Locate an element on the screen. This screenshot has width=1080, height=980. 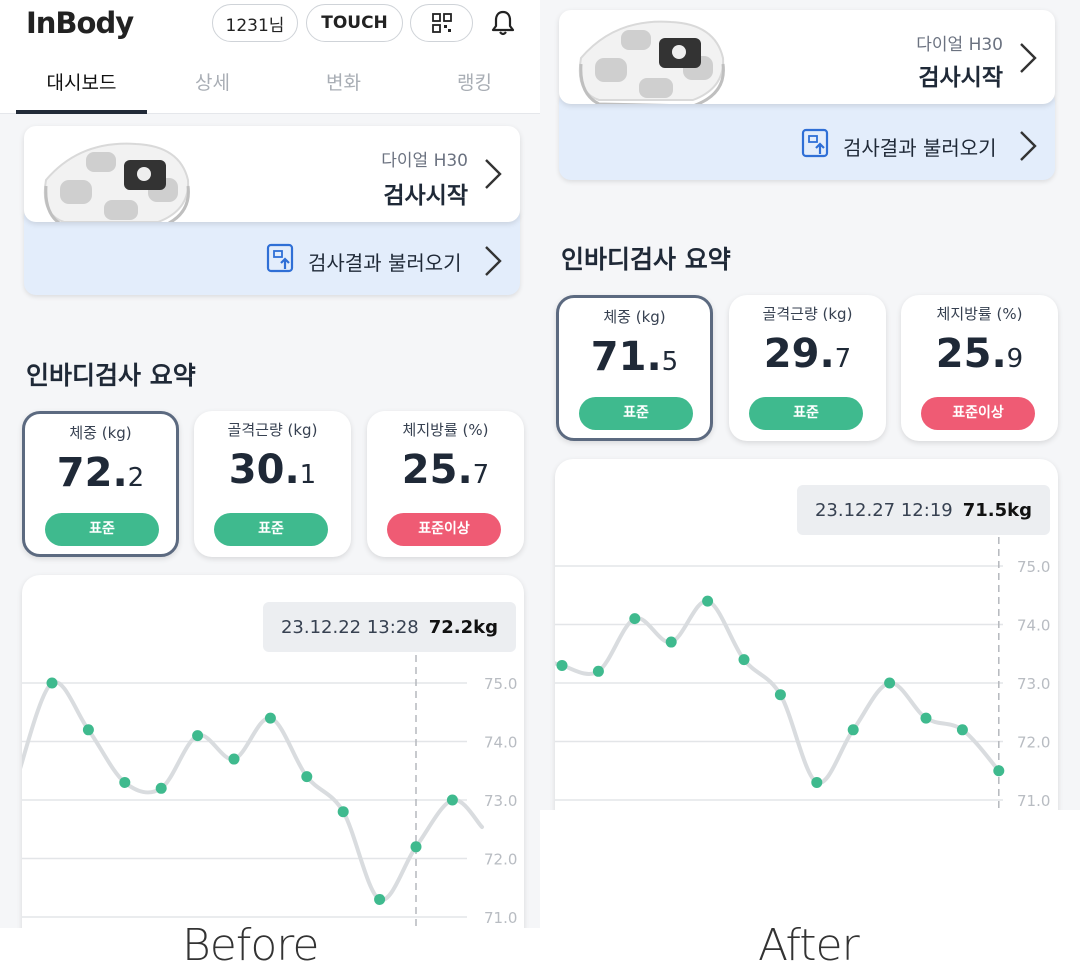
tab-ranking: 랭킹 is located at coordinates (474, 85).